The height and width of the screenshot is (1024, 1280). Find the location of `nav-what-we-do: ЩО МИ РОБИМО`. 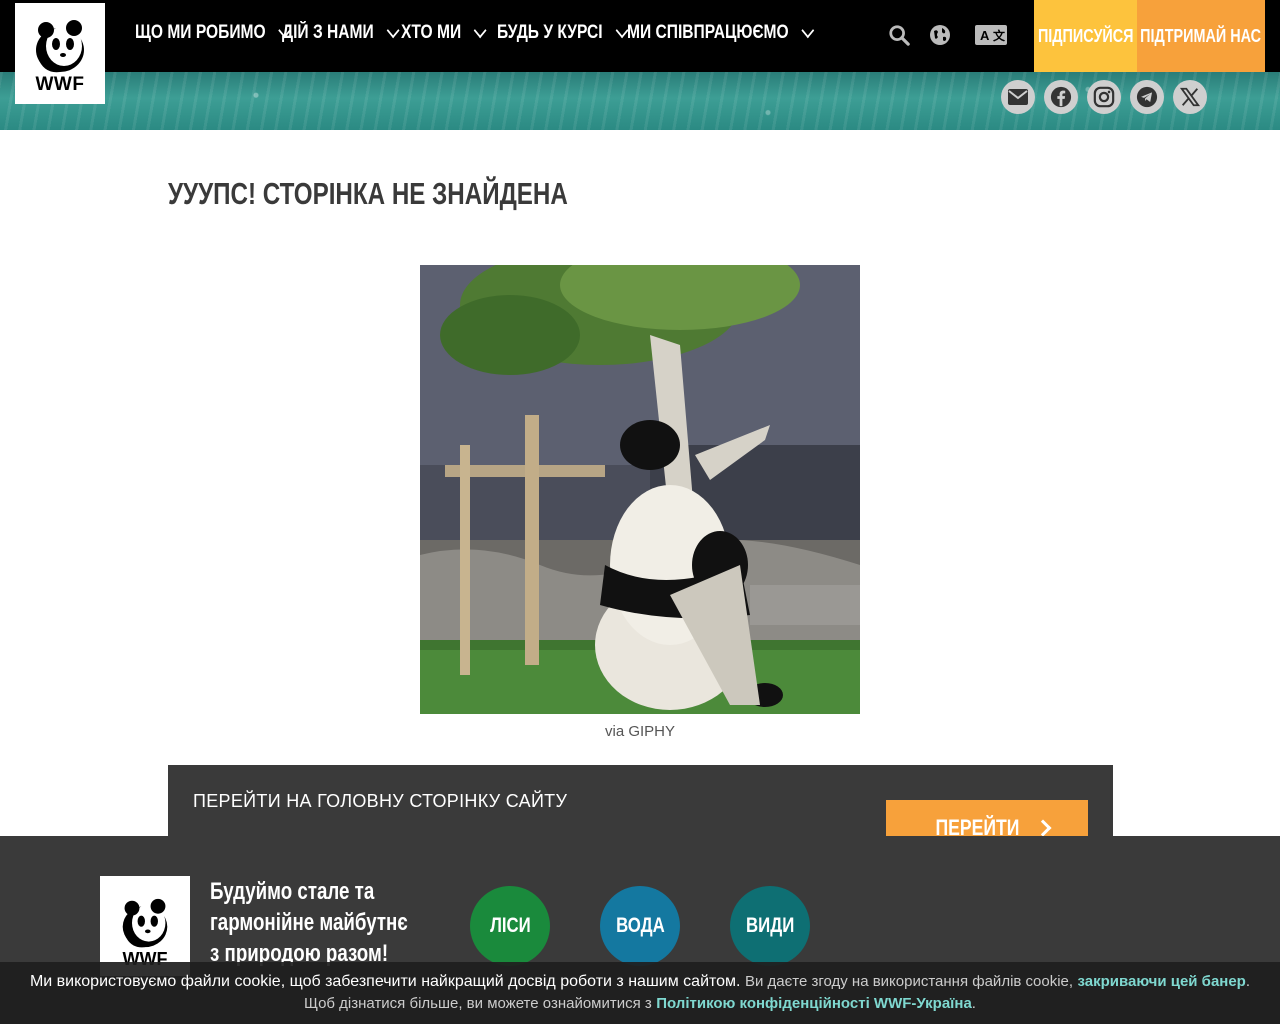

nav-what-we-do: ЩО МИ РОБИМО is located at coordinates (213, 33).